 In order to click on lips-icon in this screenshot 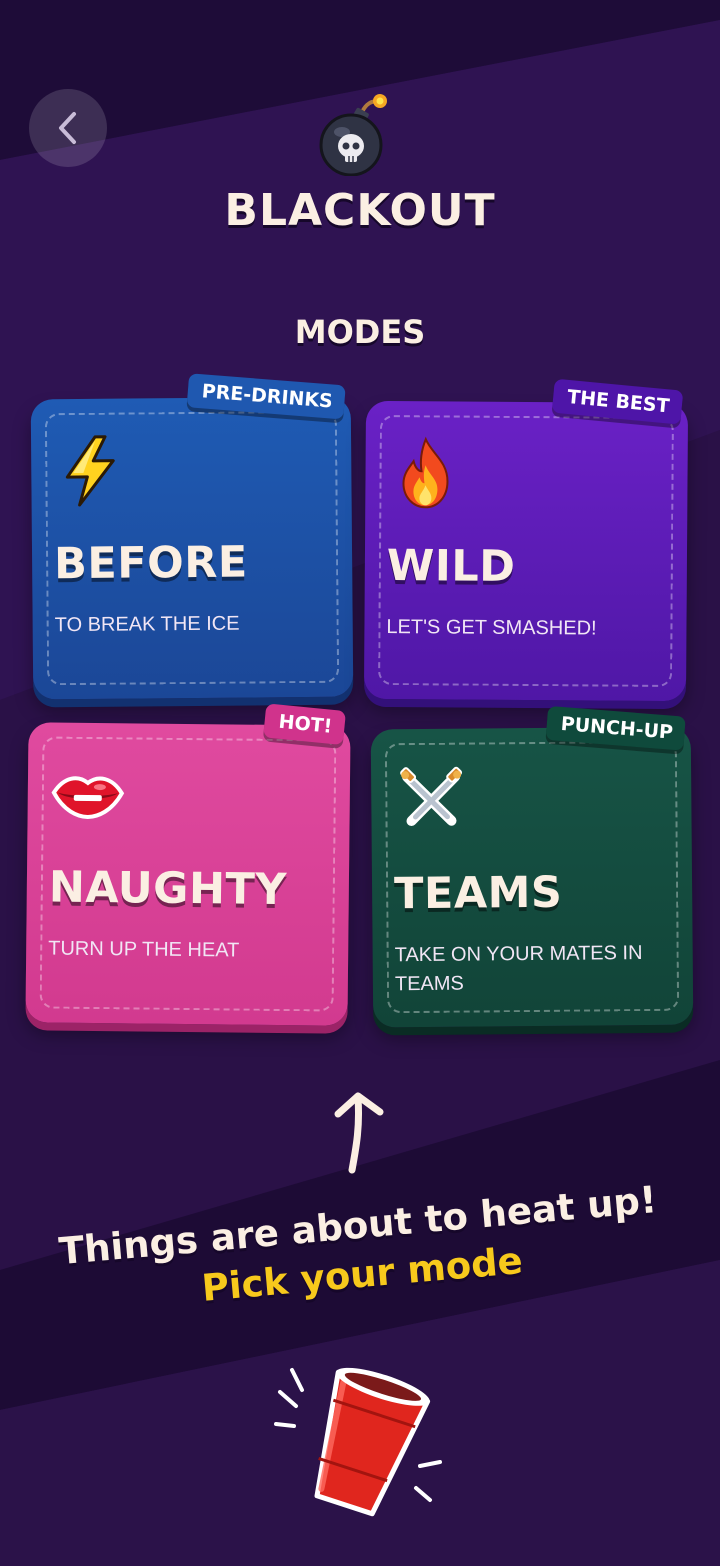, I will do `click(88, 797)`.